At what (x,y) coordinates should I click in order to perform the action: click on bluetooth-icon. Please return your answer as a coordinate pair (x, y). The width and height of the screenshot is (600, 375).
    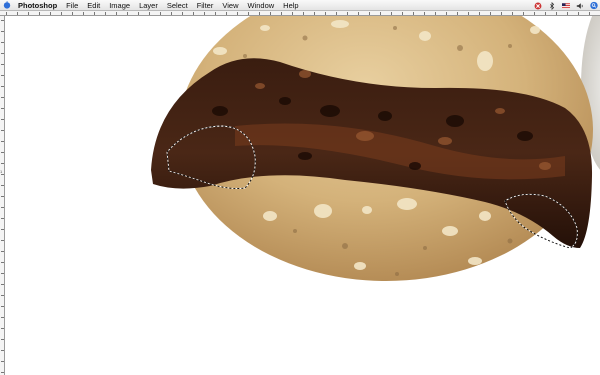
    Looking at the image, I should click on (552, 5).